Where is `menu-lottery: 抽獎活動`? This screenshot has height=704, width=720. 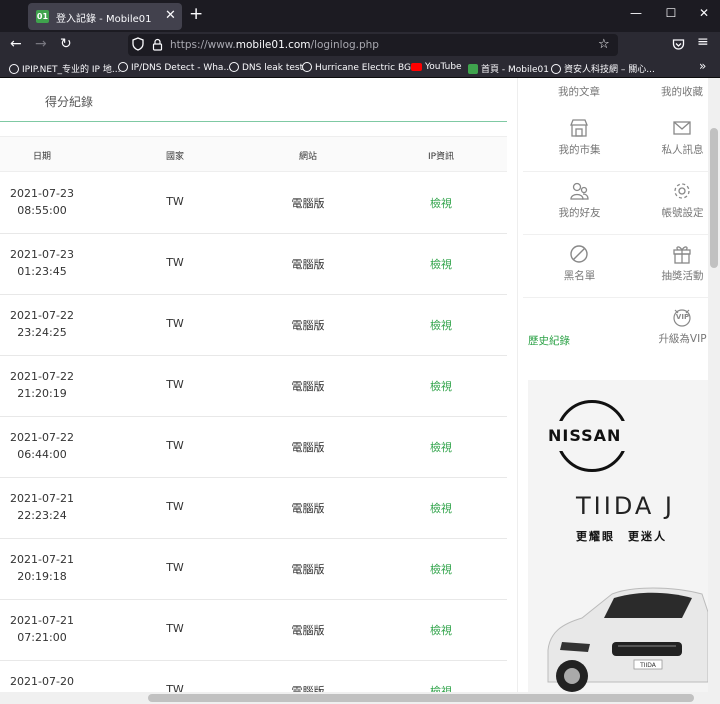 menu-lottery: 抽獎活動 is located at coordinates (667, 267).